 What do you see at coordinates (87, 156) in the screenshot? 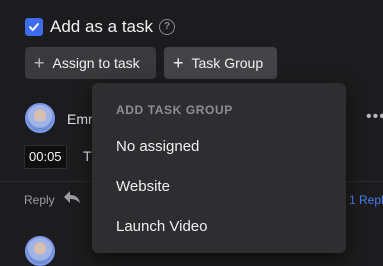
I see `comment-text: T` at bounding box center [87, 156].